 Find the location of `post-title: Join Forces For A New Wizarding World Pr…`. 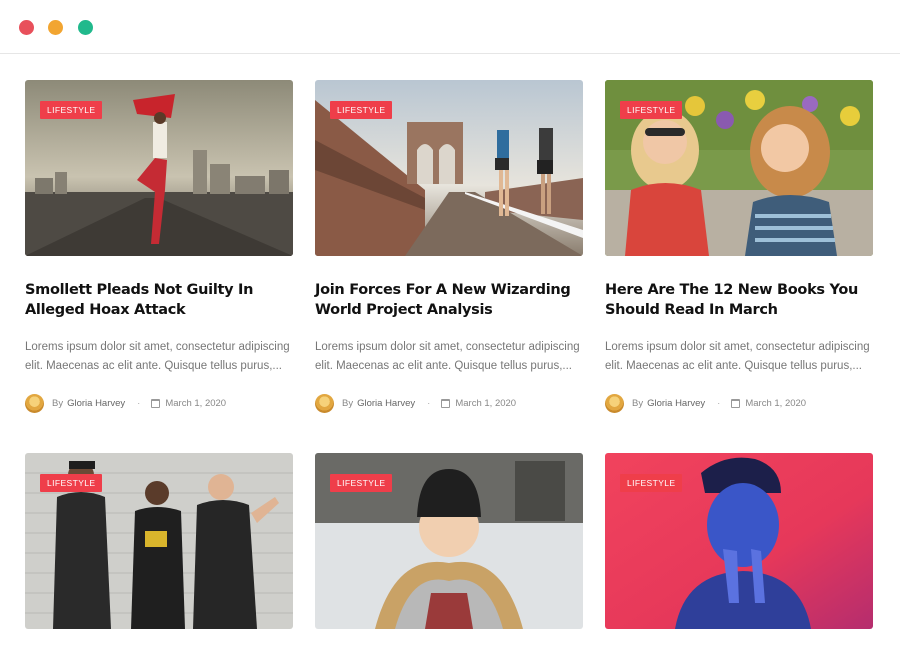

post-title: Join Forces For A New Wizarding World Pr… is located at coordinates (449, 300).